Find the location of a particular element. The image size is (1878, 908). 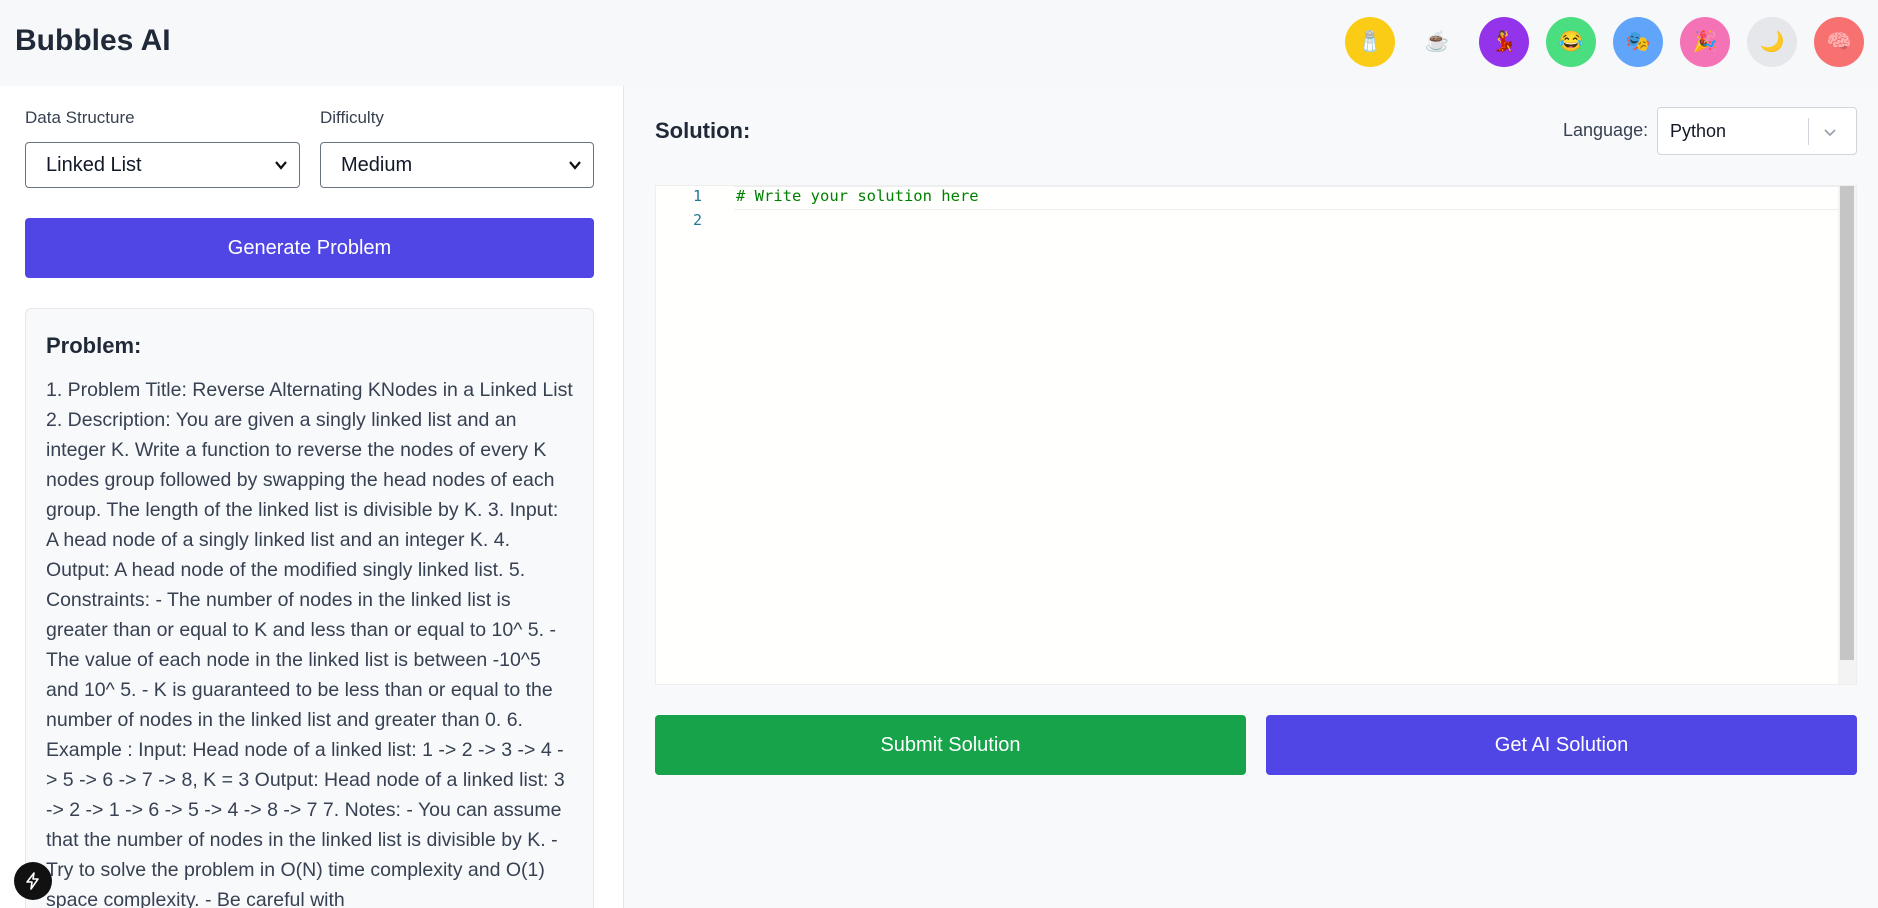

scrollbar-thumb is located at coordinates (1847, 423).